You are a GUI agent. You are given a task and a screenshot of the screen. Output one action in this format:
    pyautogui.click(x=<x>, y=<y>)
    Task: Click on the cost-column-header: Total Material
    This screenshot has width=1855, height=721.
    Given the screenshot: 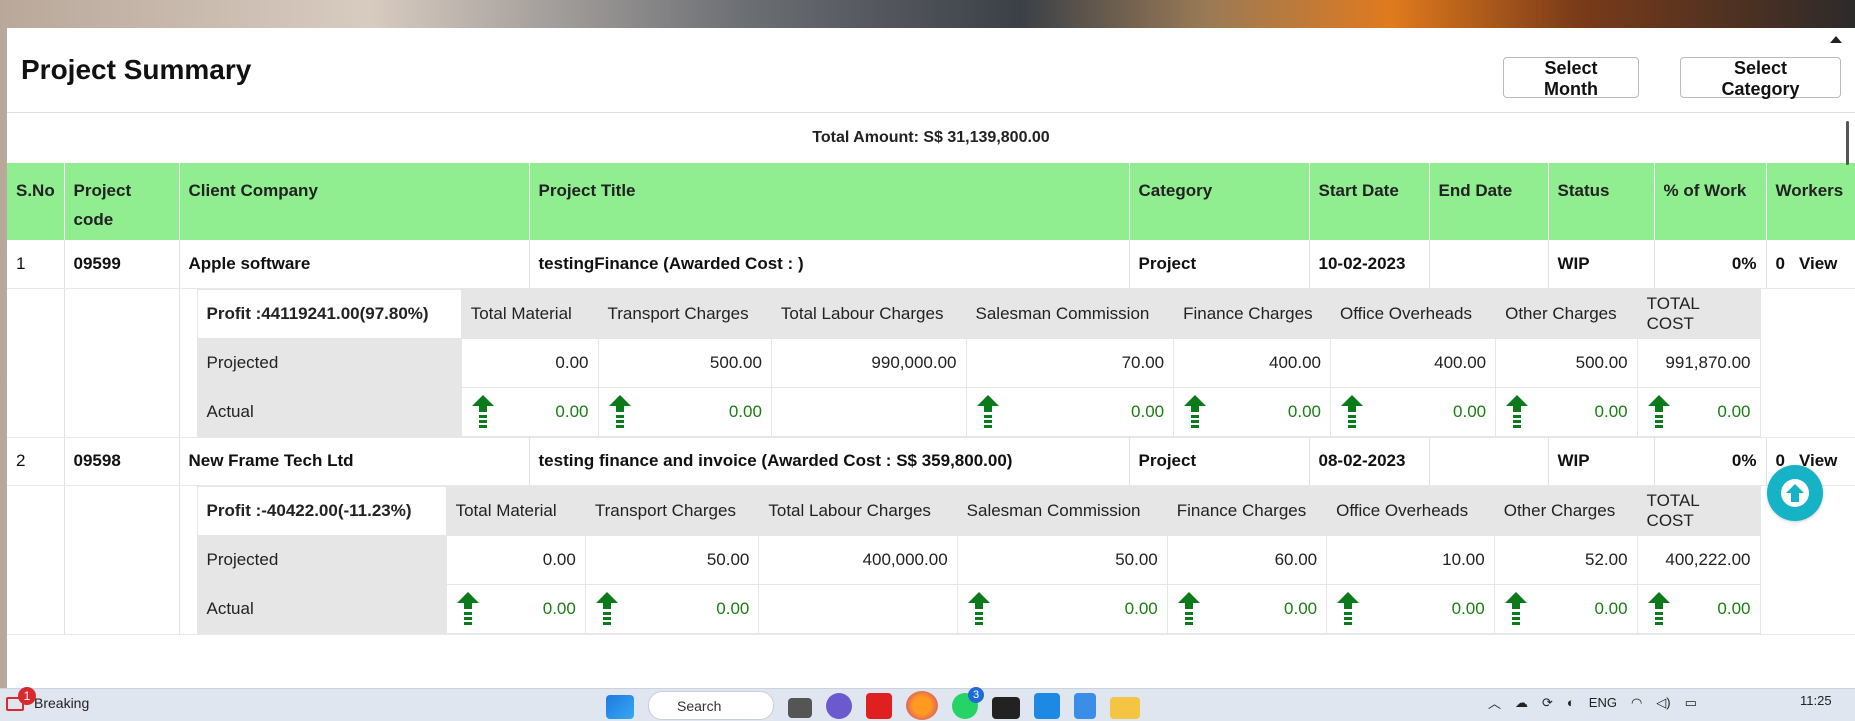 What is the action you would take?
    pyautogui.click(x=515, y=510)
    